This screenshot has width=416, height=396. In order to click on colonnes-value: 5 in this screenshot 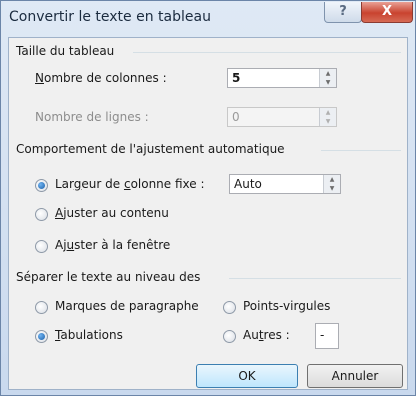, I will do `click(236, 78)`.